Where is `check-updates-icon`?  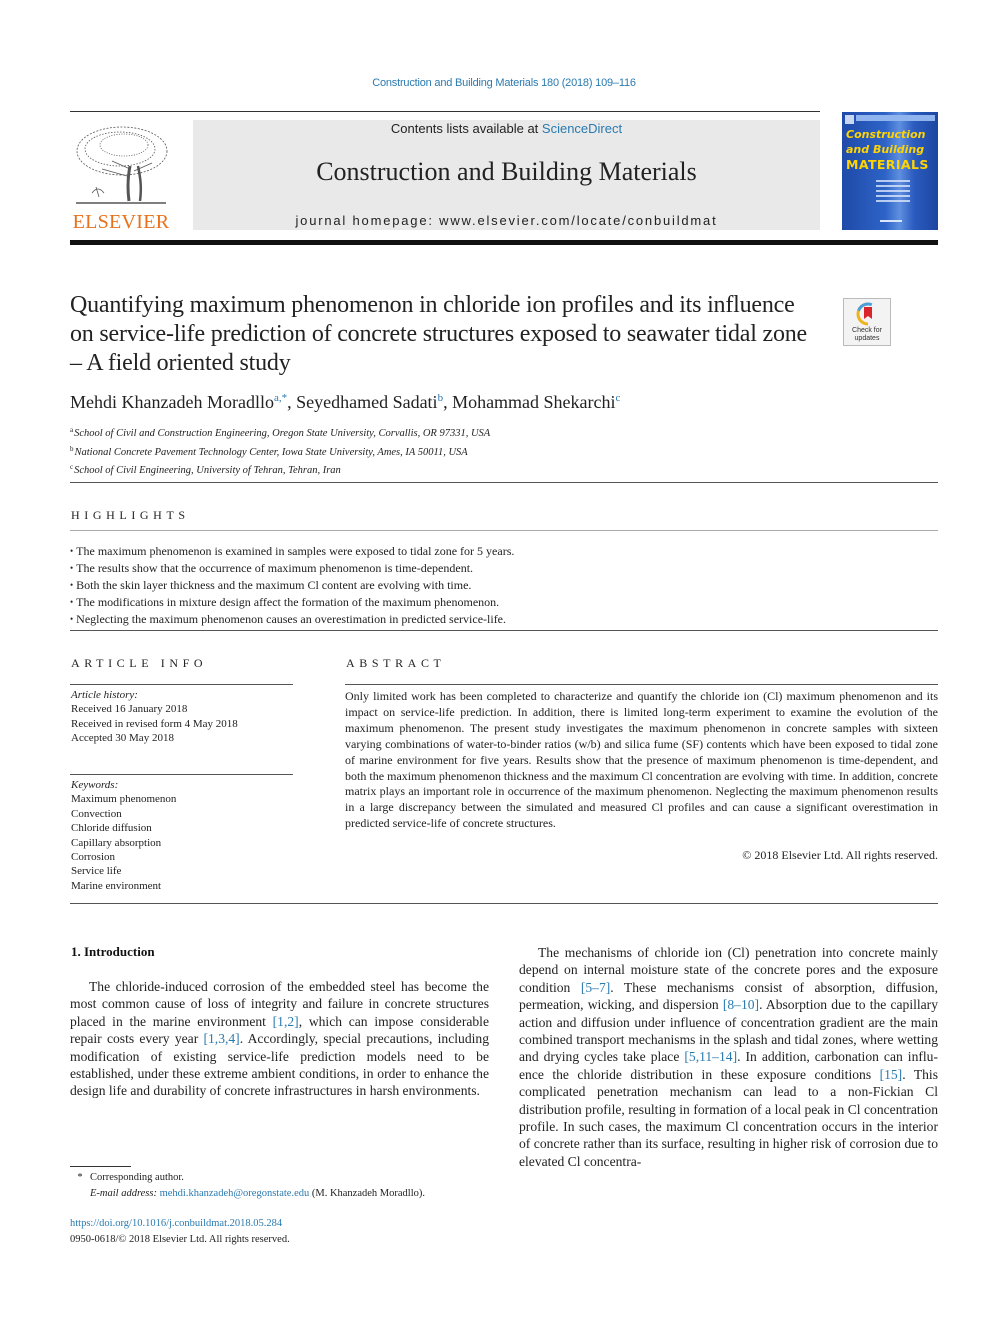
check-updates-icon is located at coordinates (868, 314).